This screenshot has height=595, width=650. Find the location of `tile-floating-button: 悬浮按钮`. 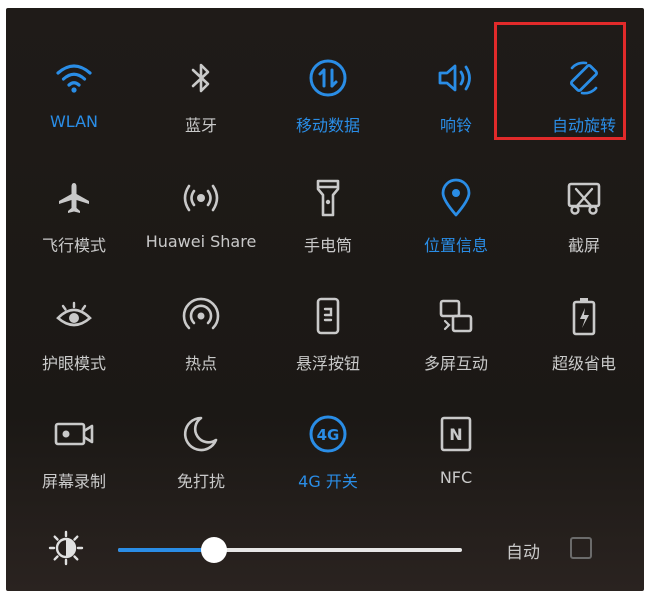

tile-floating-button: 悬浮按钮 is located at coordinates (328, 321).